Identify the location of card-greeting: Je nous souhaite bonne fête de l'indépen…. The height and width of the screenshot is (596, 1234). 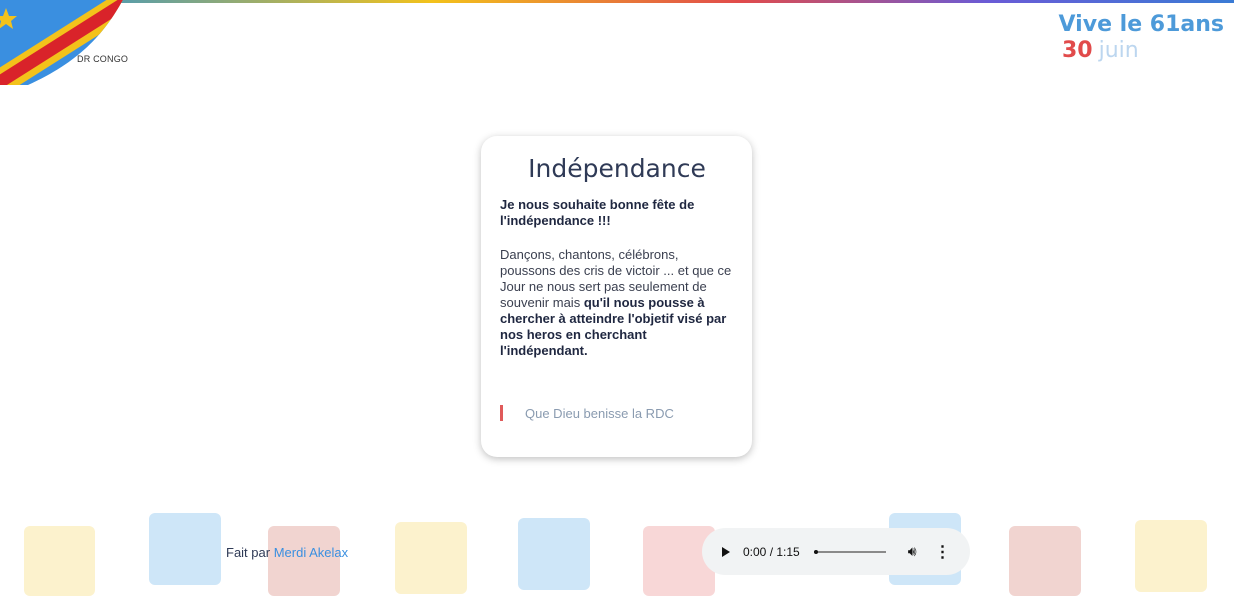
(597, 212).